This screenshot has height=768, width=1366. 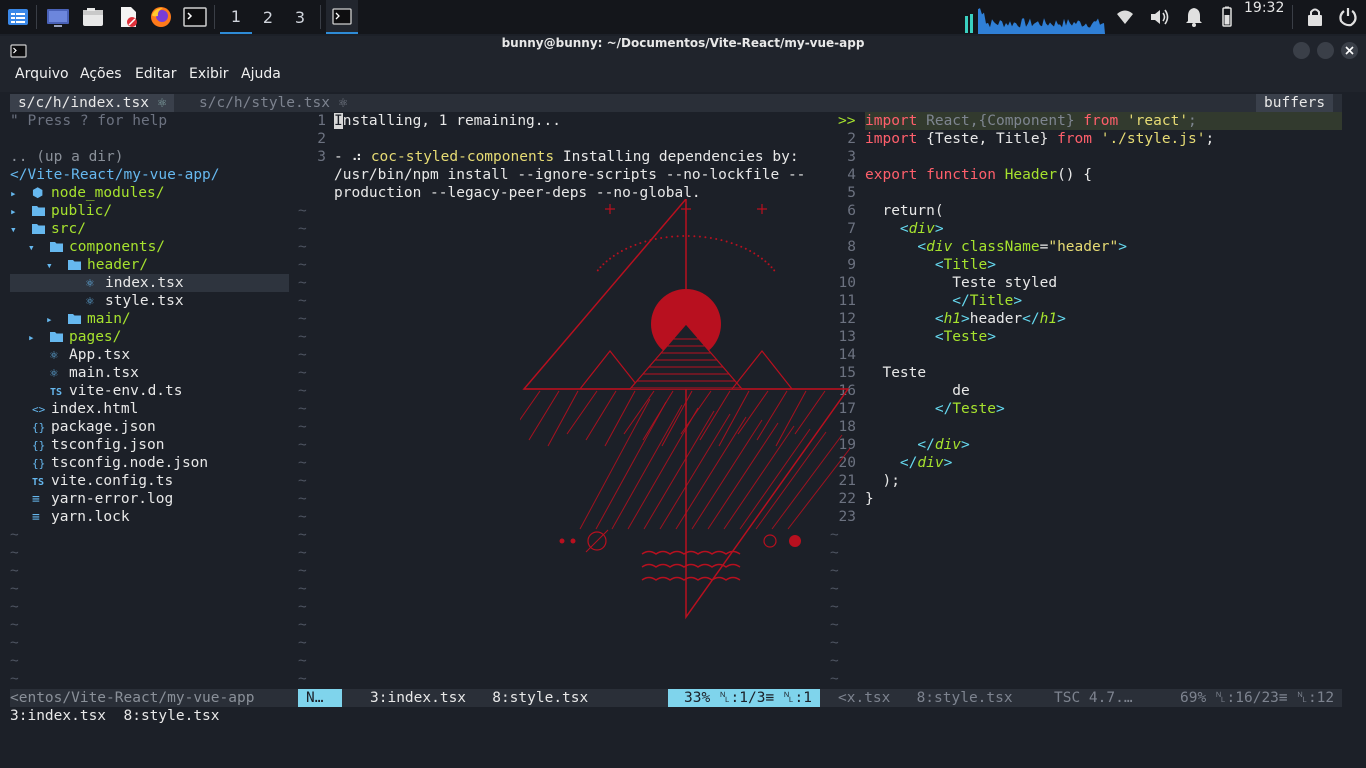 What do you see at coordinates (42, 79) in the screenshot?
I see `menu-arquivo: Arquivo` at bounding box center [42, 79].